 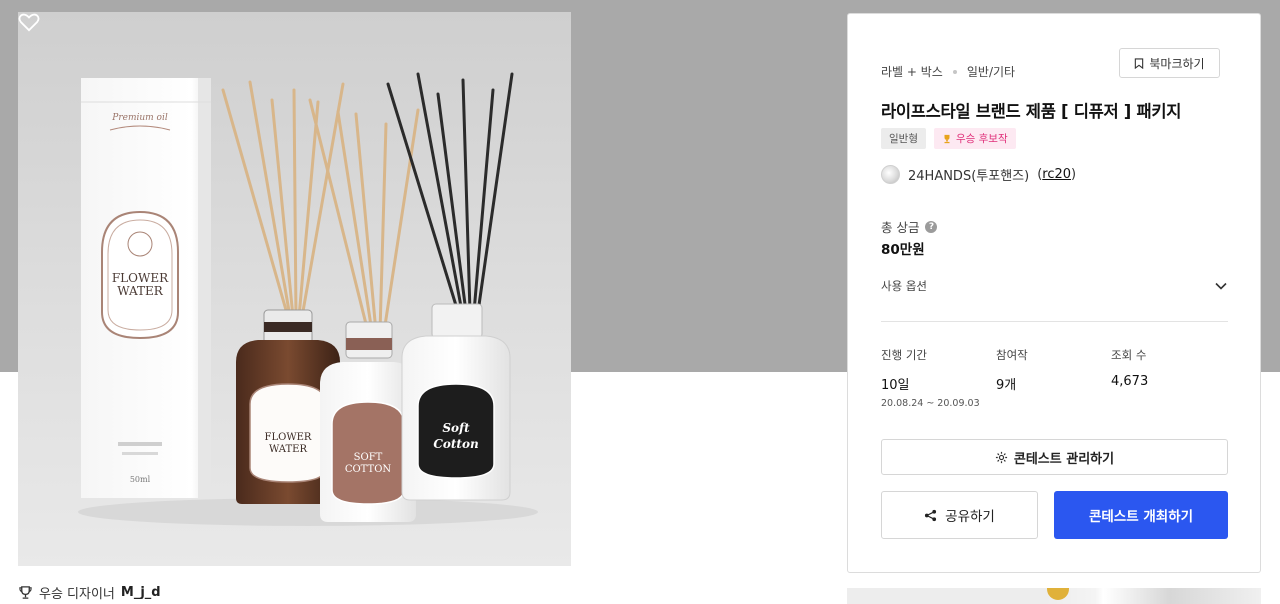 I want to click on heart-icon, so click(x=29, y=22).